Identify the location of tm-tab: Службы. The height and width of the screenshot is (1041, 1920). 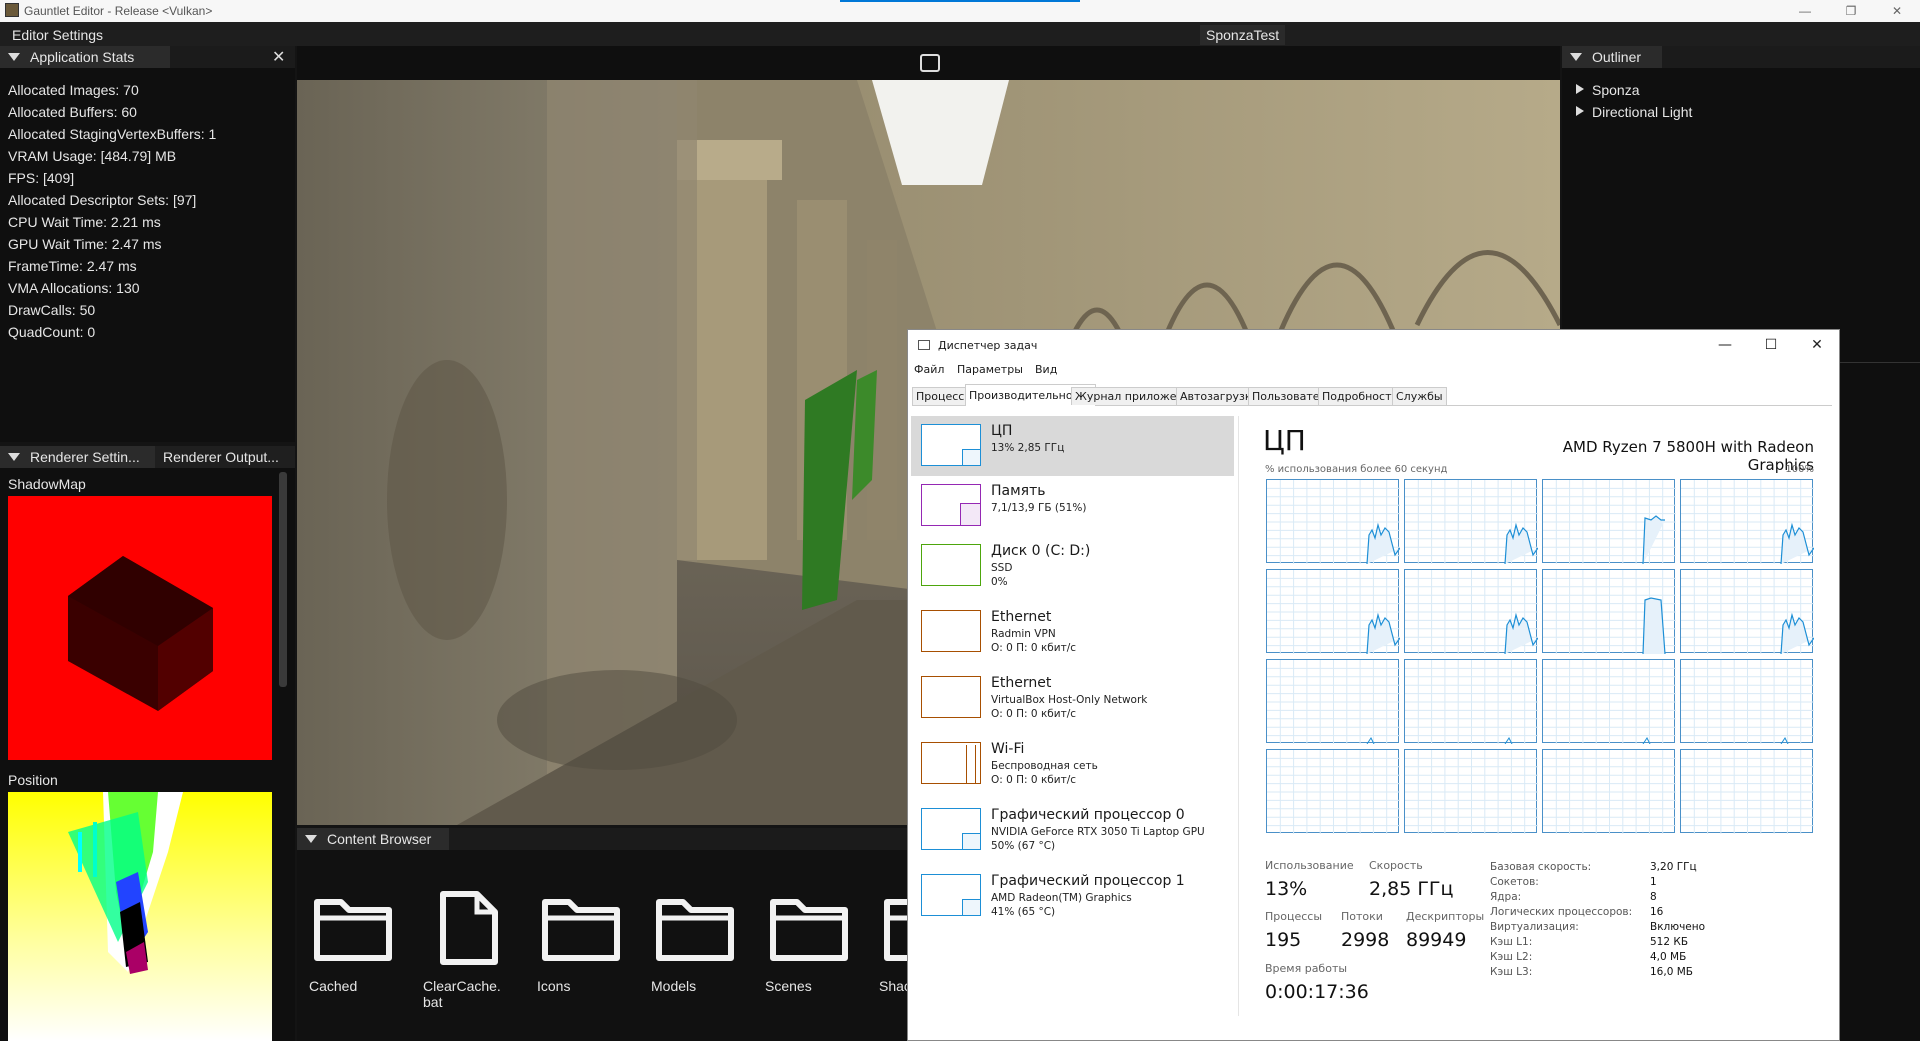
(1419, 396).